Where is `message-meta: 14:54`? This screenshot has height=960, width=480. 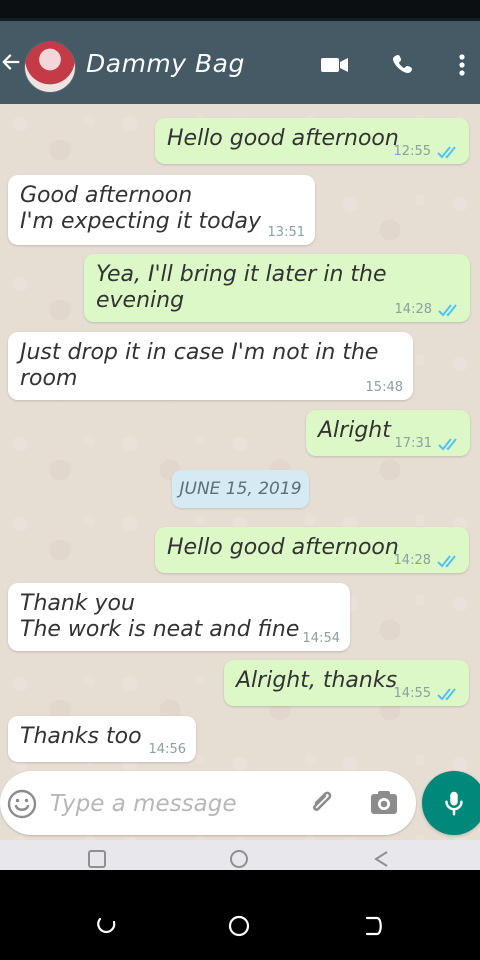 message-meta: 14:54 is located at coordinates (321, 638).